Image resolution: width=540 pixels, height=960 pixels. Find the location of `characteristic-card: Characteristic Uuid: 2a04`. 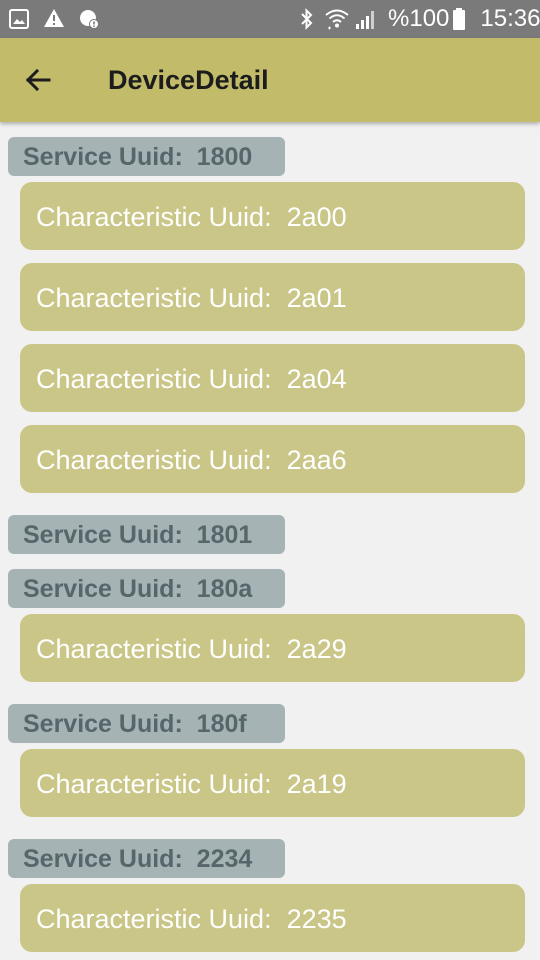

characteristic-card: Characteristic Uuid: 2a04 is located at coordinates (272, 378).